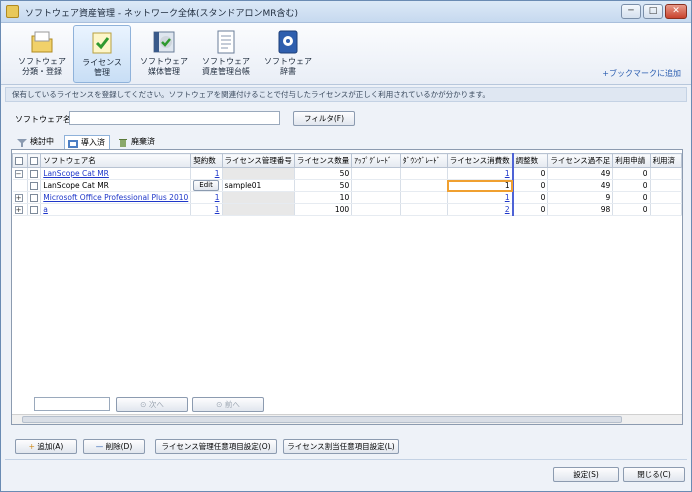 The height and width of the screenshot is (492, 692). I want to click on tab-installed: 導入済, so click(87, 142).